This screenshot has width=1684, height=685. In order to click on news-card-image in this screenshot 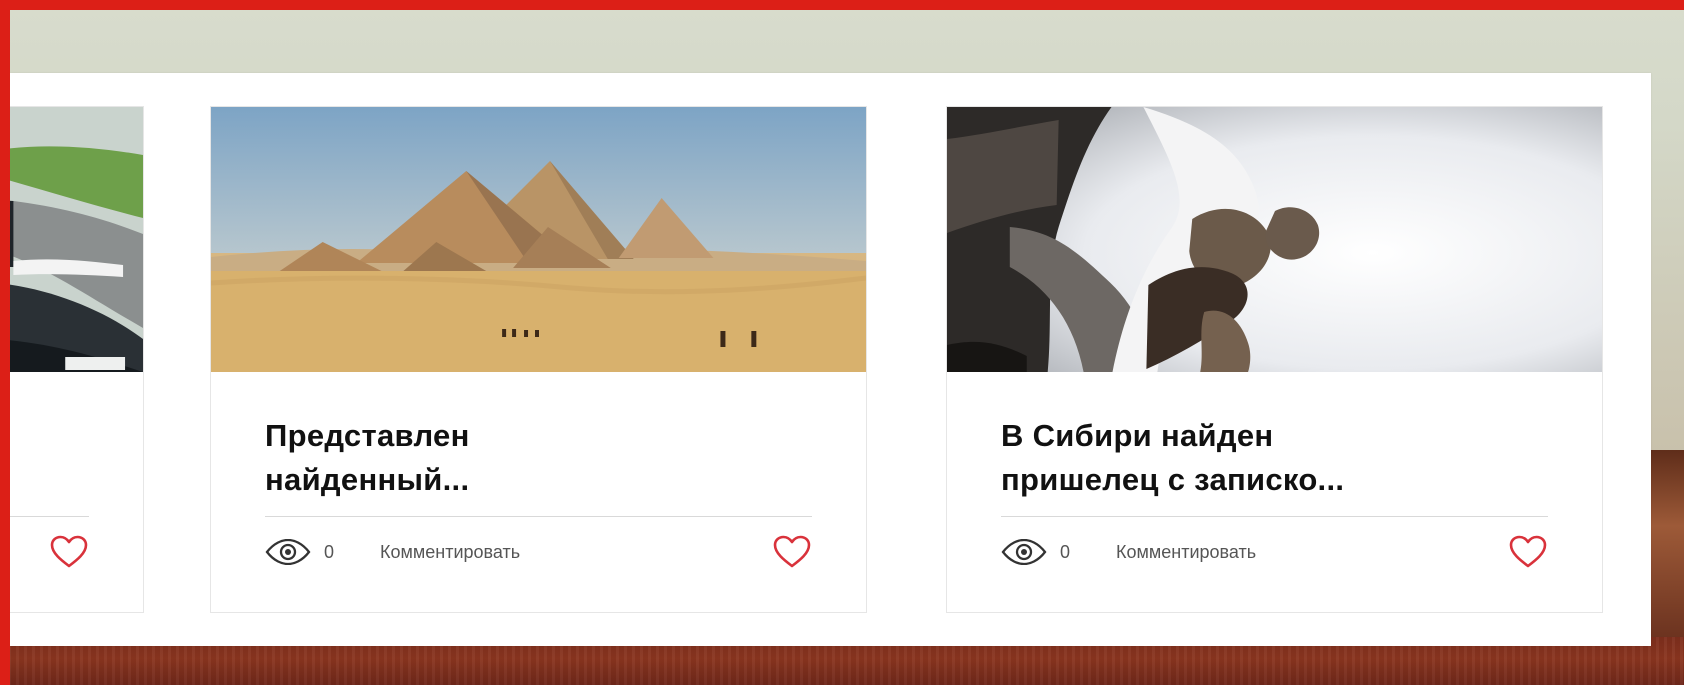, I will do `click(76, 239)`.